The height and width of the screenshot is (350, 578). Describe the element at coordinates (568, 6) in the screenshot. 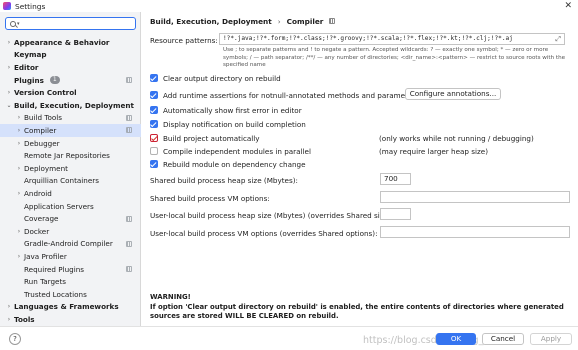

I see `close-icon: ✕` at that location.